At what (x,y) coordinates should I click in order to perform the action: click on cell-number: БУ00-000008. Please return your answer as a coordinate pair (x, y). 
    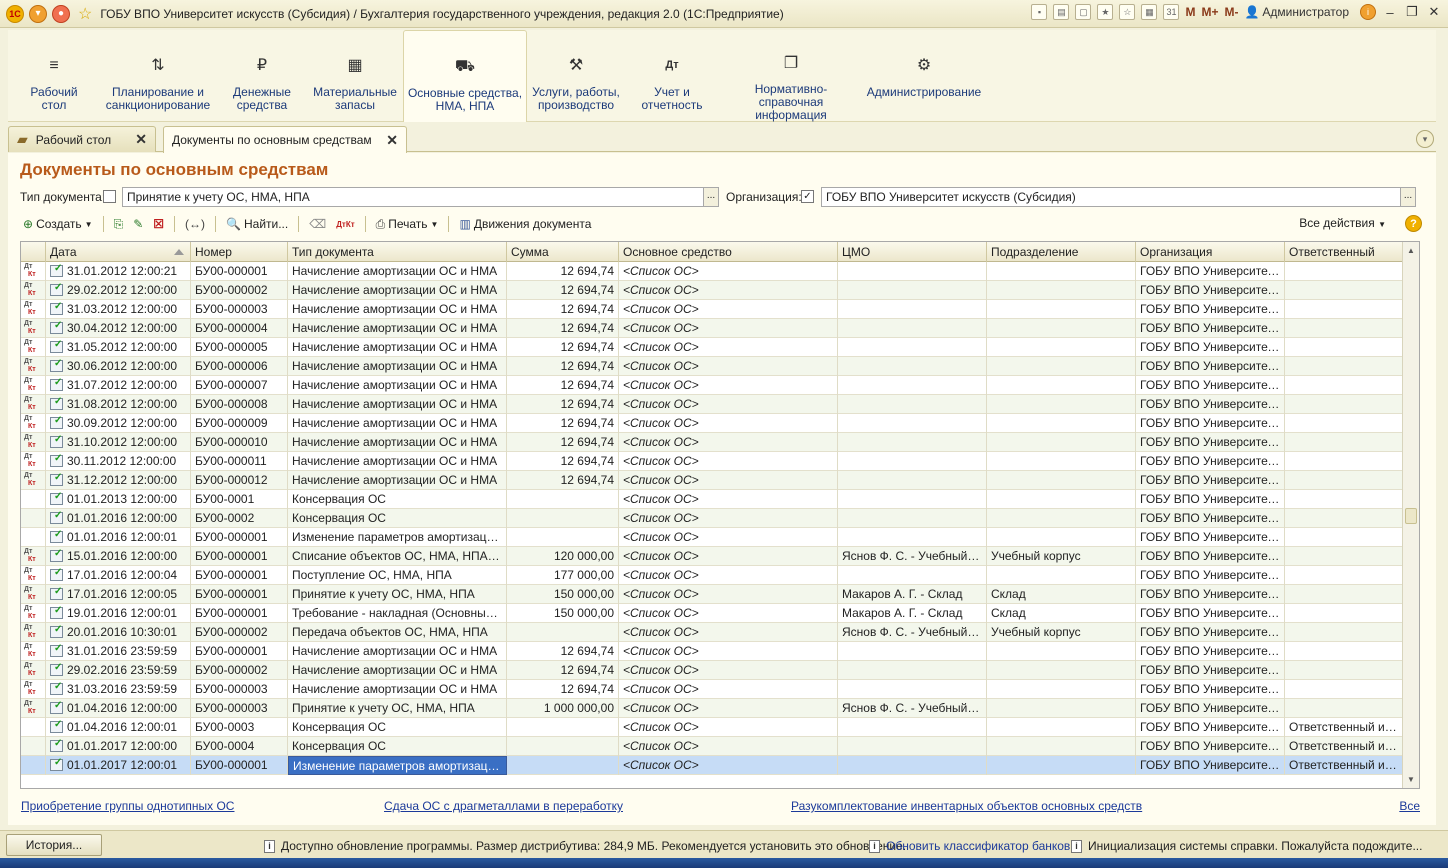
    Looking at the image, I should click on (239, 404).